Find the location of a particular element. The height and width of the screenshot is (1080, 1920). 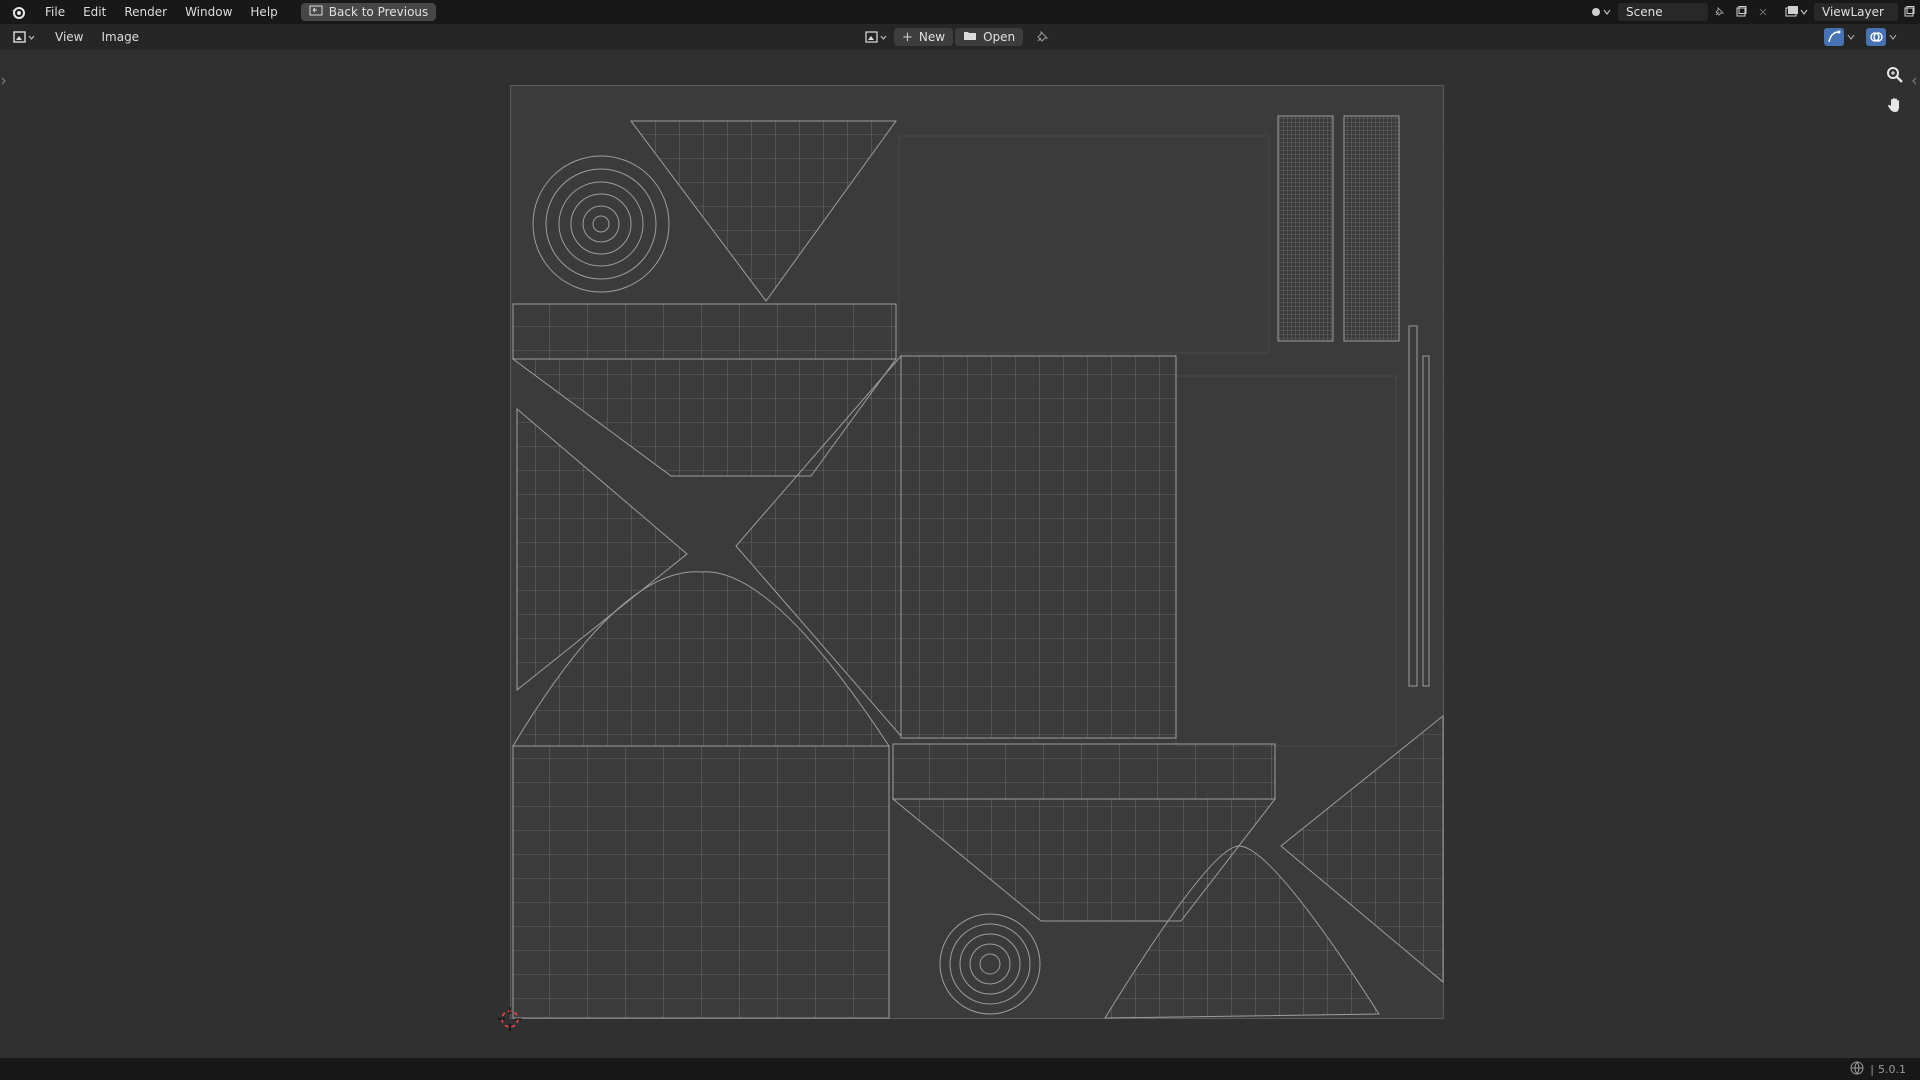

new-view-layer-icon is located at coordinates (1909, 12).